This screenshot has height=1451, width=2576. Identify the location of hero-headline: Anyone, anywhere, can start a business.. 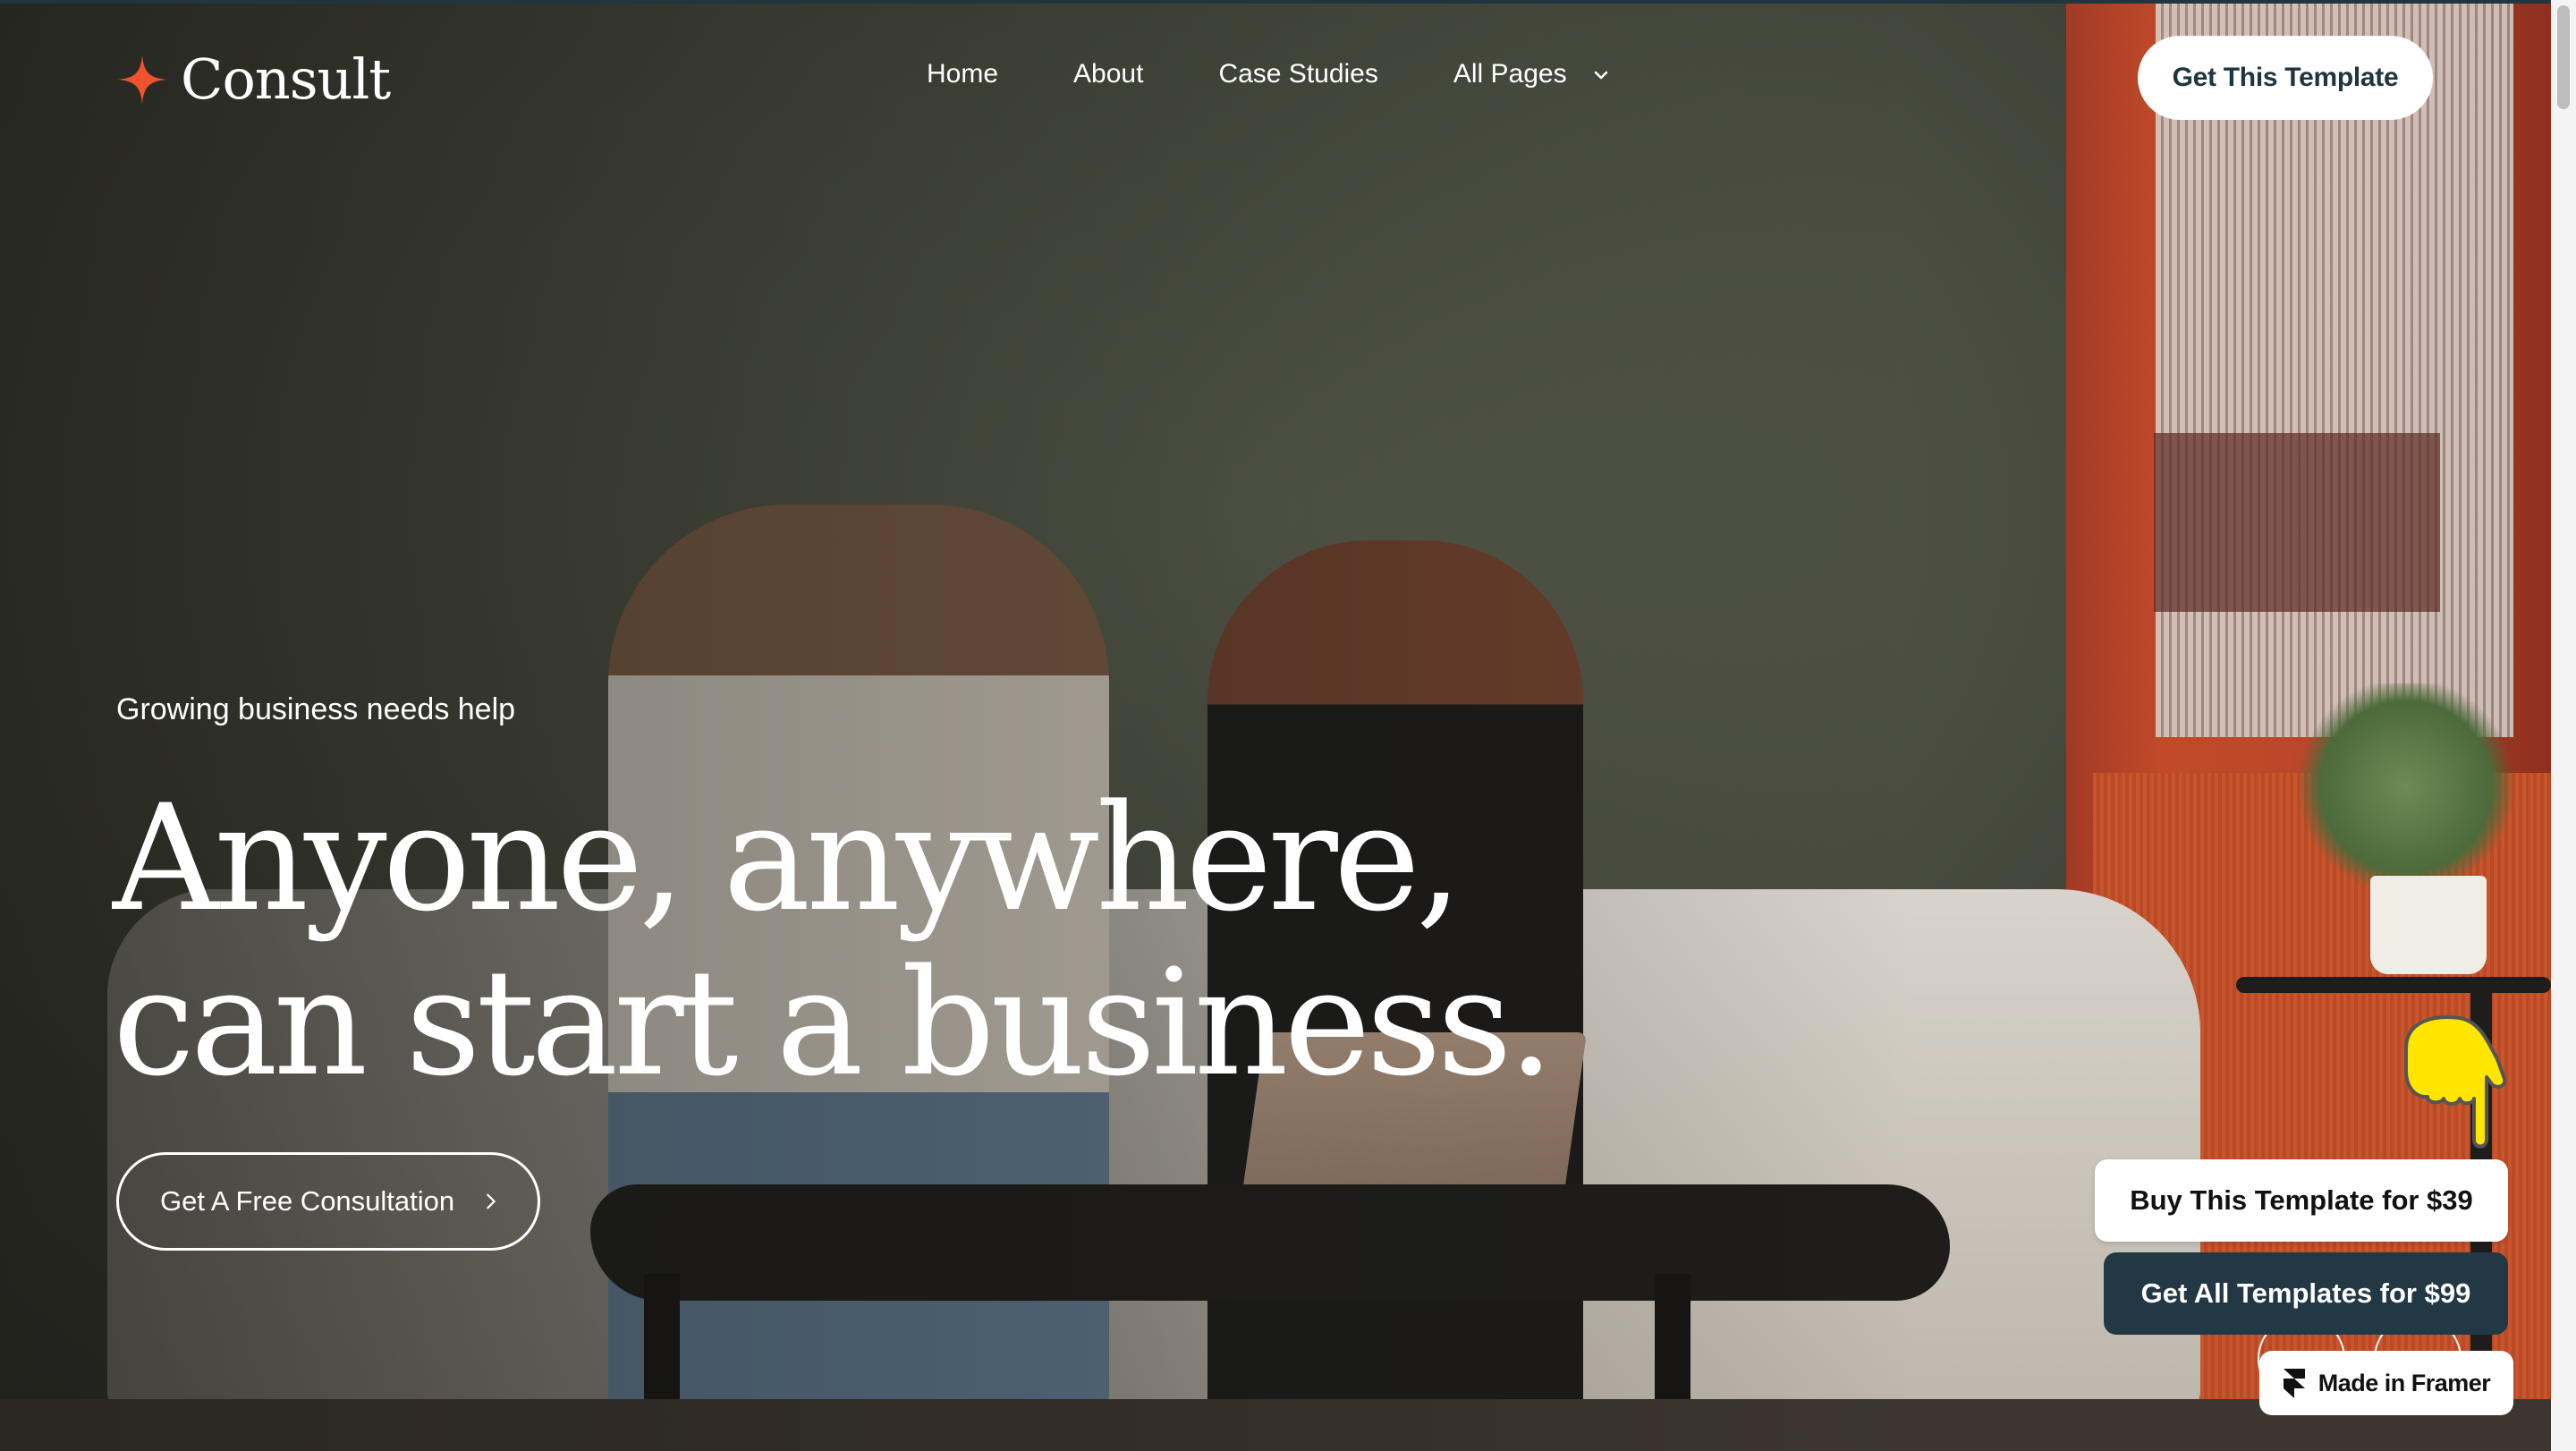
(834, 940).